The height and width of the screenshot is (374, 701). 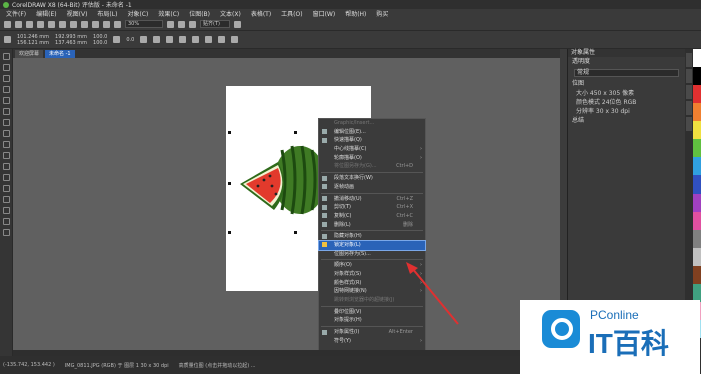 I want to click on mirror-vertical-icon, so click(x=157, y=39).